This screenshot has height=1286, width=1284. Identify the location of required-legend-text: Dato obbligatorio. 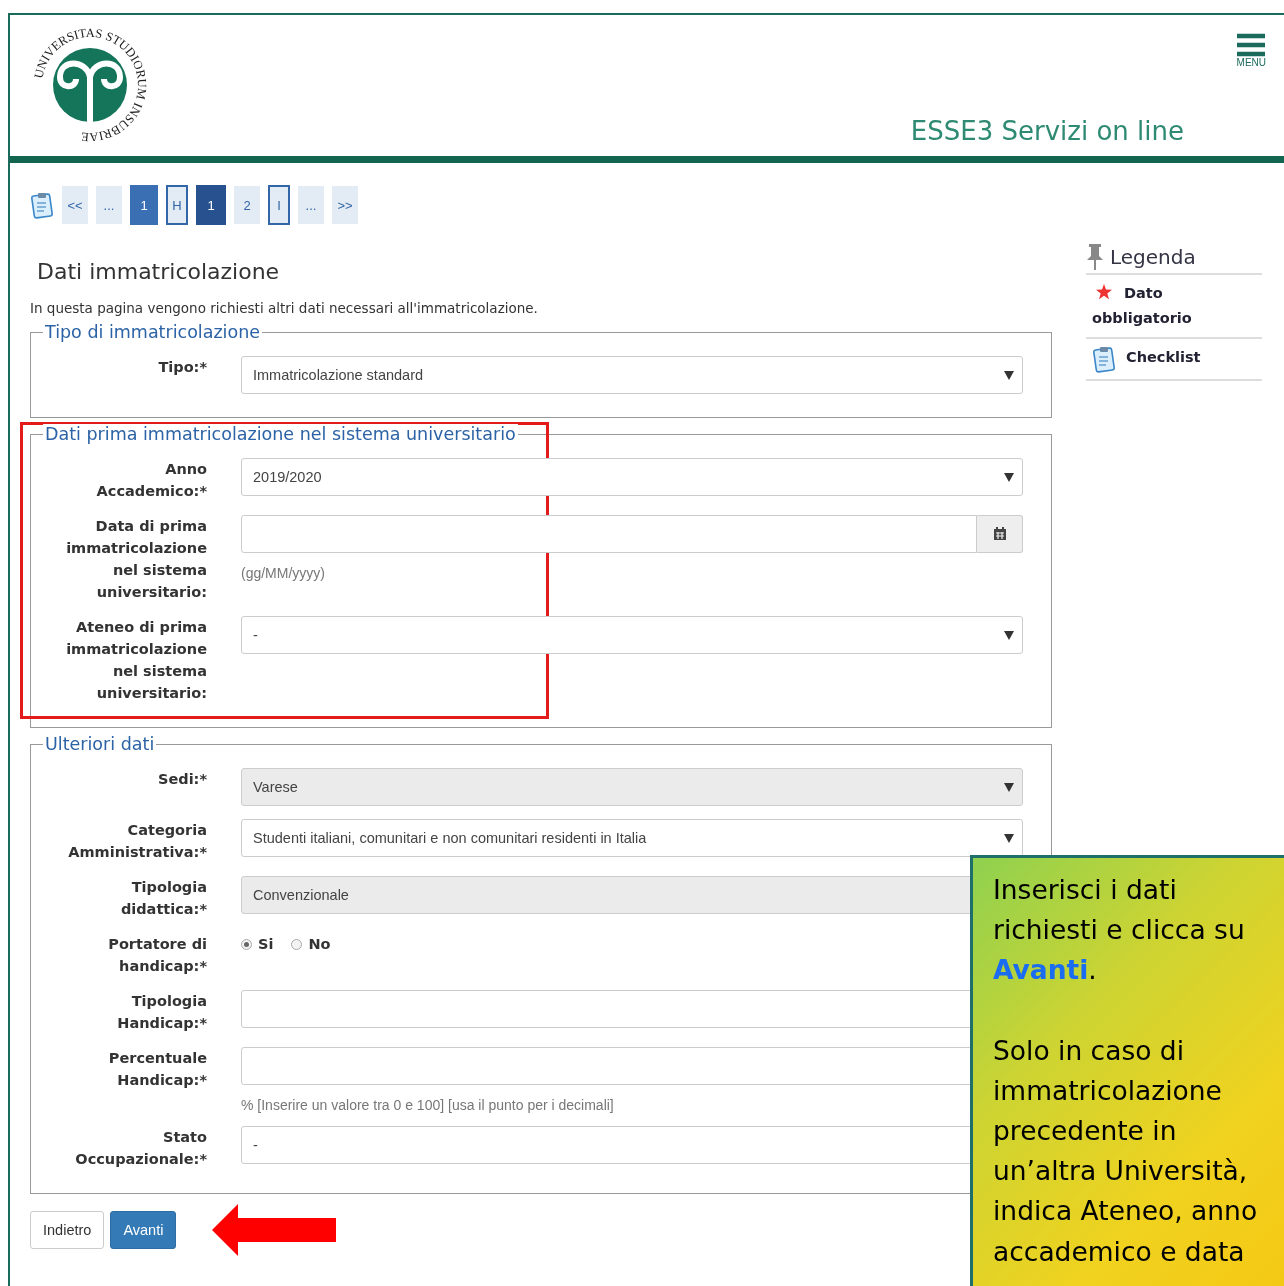
(1142, 305).